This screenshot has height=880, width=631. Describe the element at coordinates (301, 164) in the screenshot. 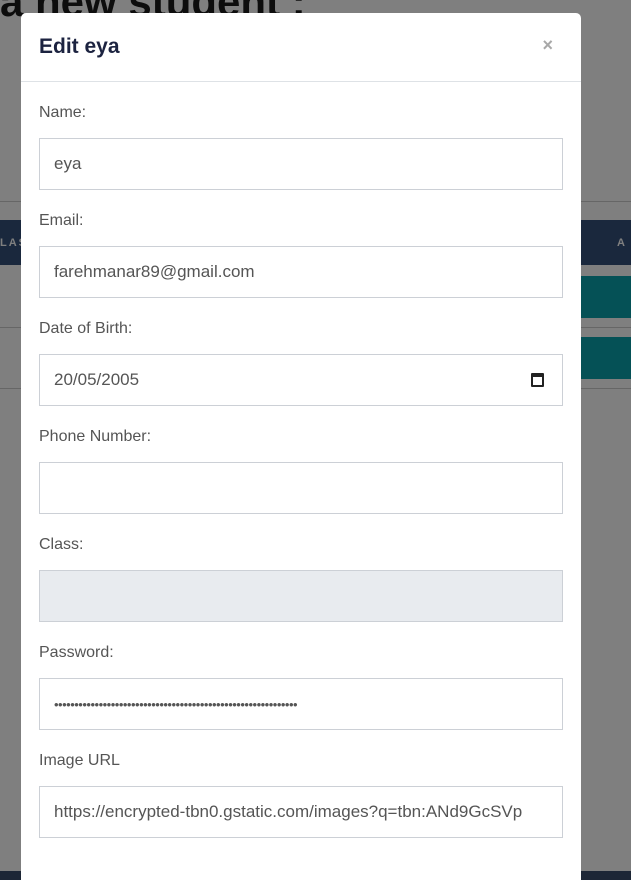

I see `name-input: eya` at that location.